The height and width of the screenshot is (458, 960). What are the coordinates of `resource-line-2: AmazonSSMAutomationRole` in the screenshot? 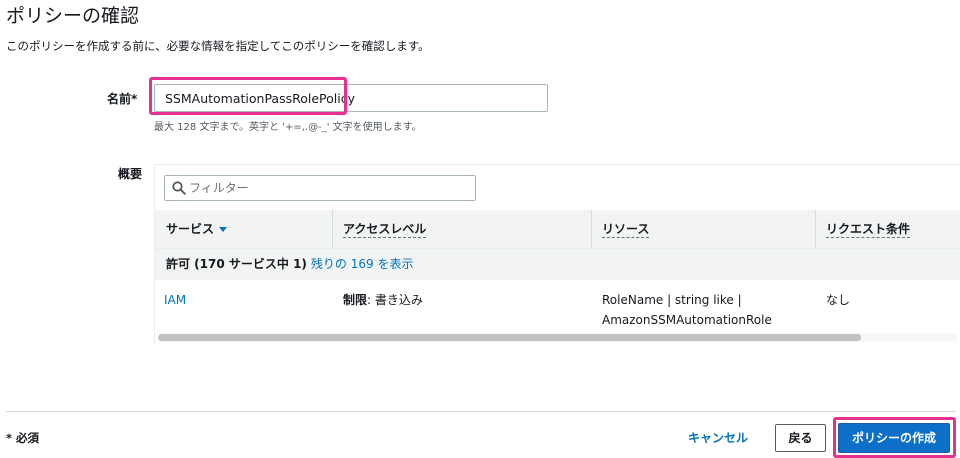 It's located at (687, 320).